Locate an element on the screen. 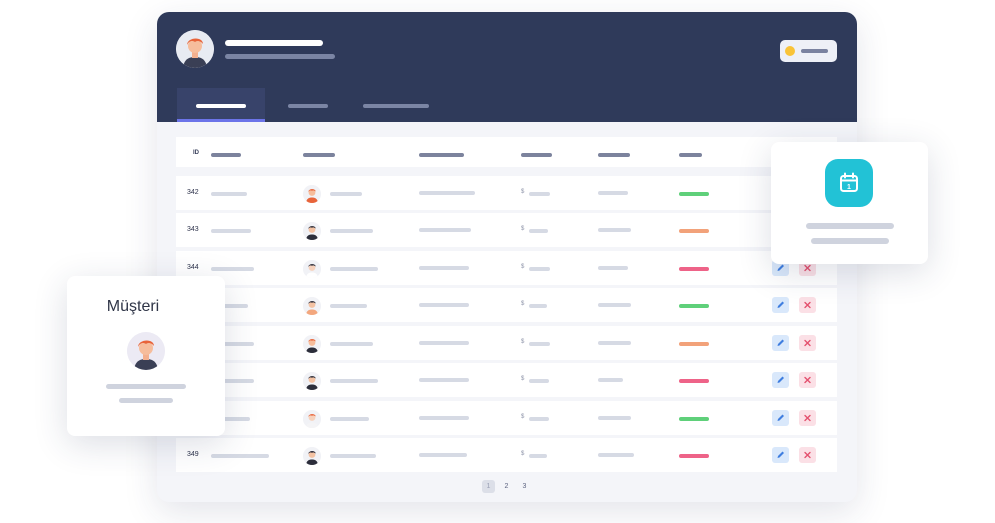 Image resolution: width=995 pixels, height=523 pixels. table-row: 344 $ is located at coordinates (506, 268).